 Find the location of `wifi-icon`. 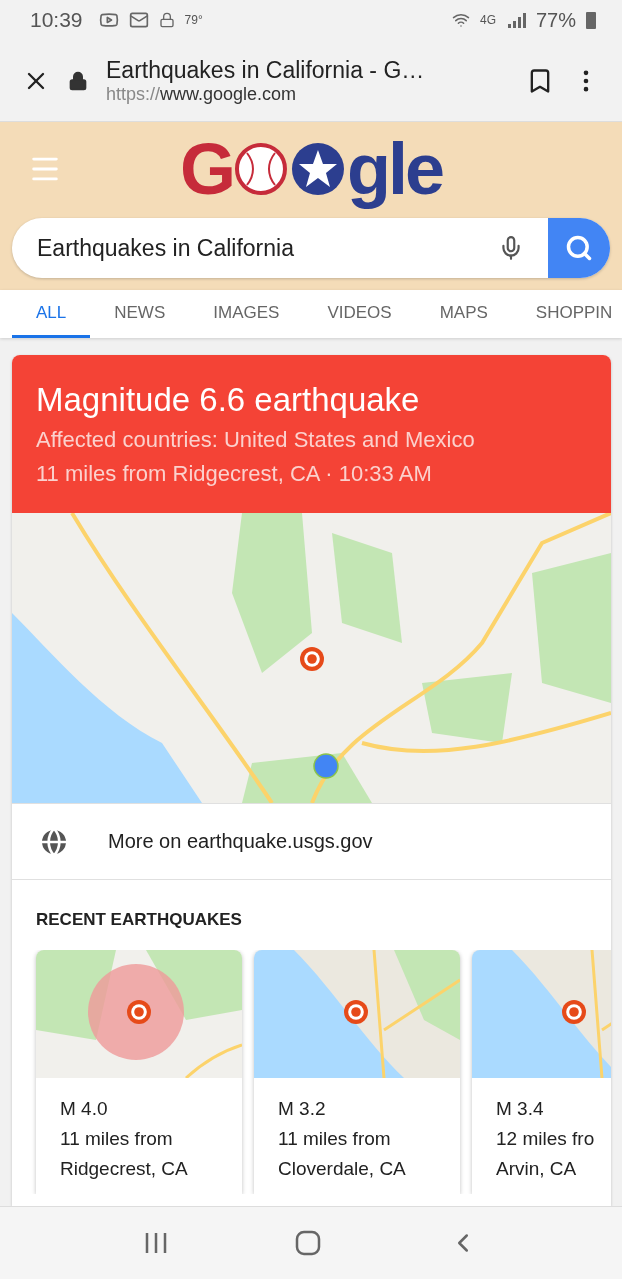

wifi-icon is located at coordinates (460, 20).